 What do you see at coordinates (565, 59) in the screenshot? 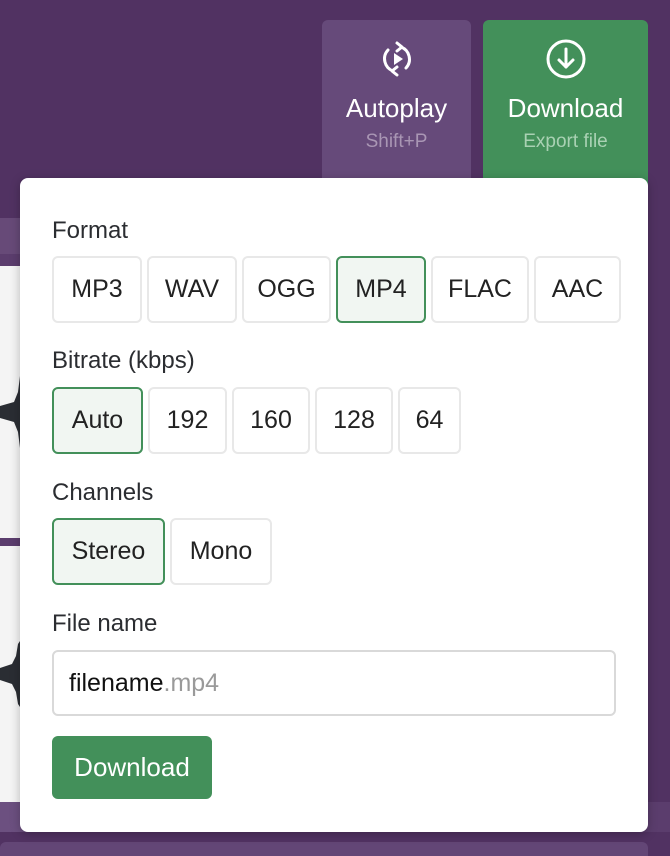
I see `download-circle-icon` at bounding box center [565, 59].